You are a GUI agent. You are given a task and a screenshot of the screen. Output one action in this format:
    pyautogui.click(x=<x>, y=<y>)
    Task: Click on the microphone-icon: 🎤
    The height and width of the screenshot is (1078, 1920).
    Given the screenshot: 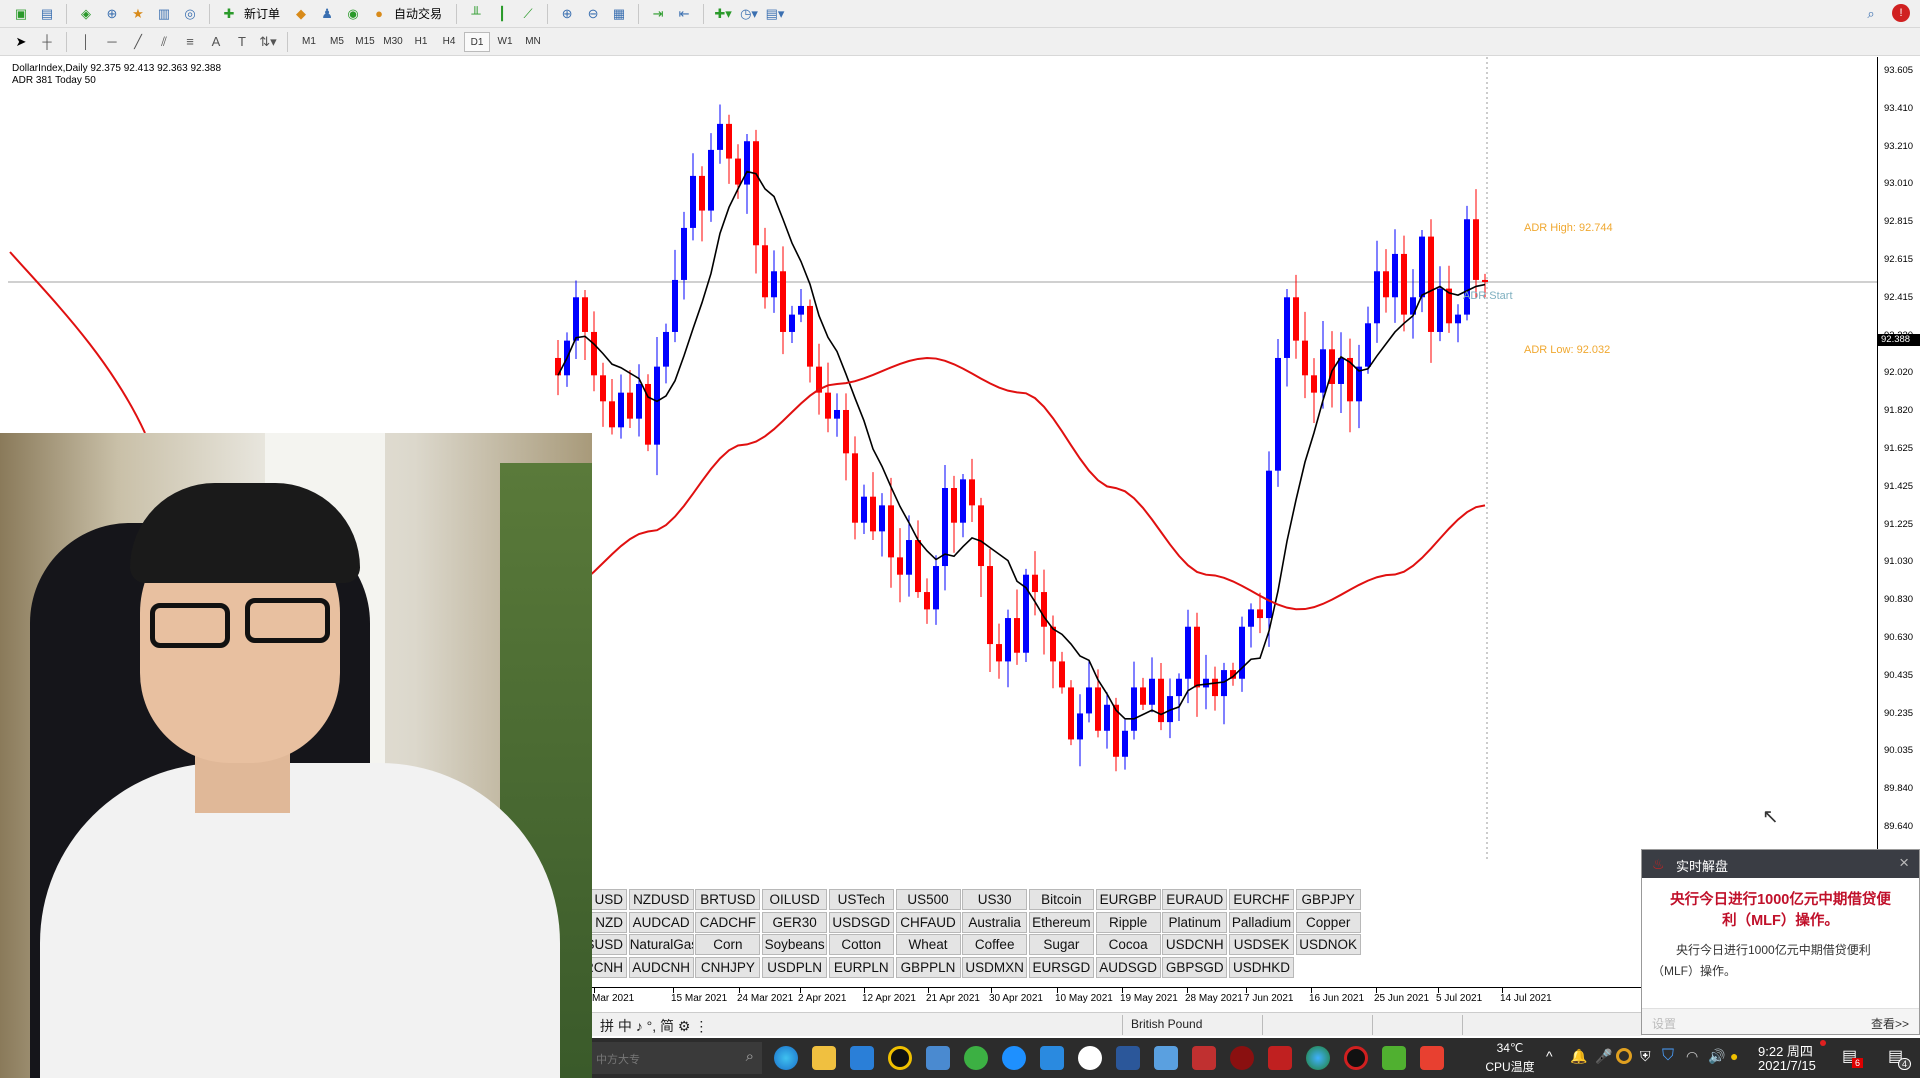 What is the action you would take?
    pyautogui.click(x=1603, y=1056)
    